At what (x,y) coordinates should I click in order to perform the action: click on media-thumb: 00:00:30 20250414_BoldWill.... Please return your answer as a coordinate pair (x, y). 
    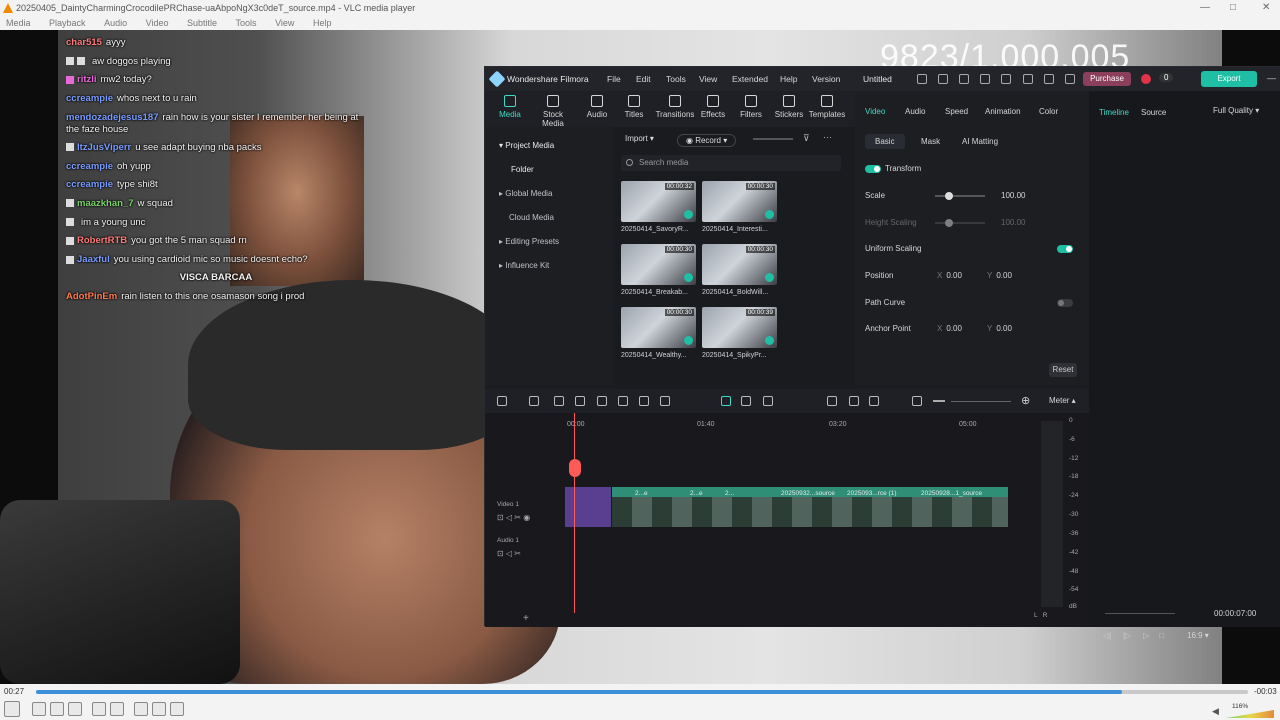
    Looking at the image, I should click on (739, 275).